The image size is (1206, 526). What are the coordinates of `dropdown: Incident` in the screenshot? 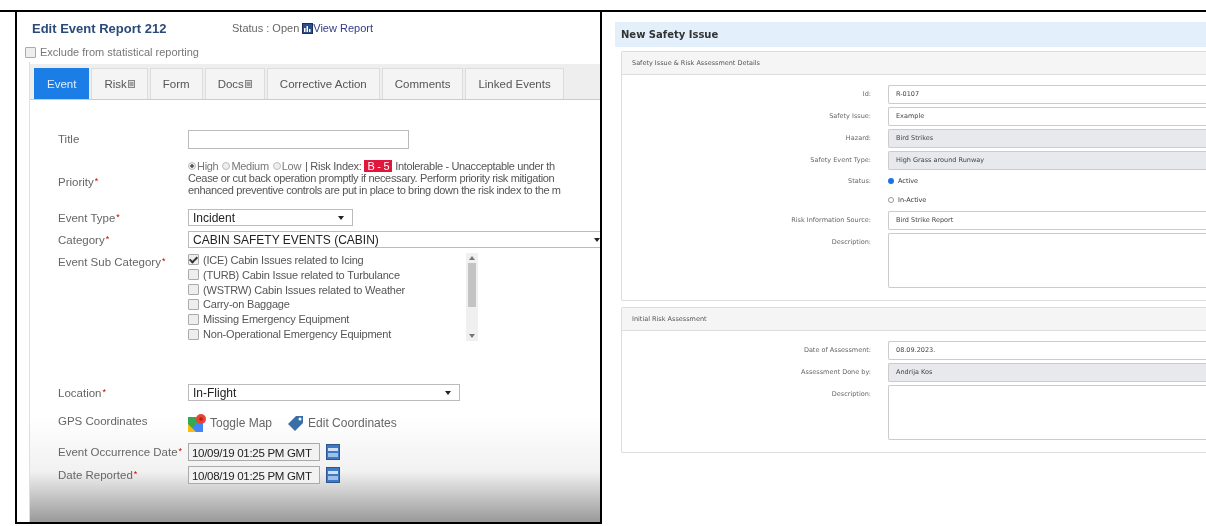 It's located at (270, 217).